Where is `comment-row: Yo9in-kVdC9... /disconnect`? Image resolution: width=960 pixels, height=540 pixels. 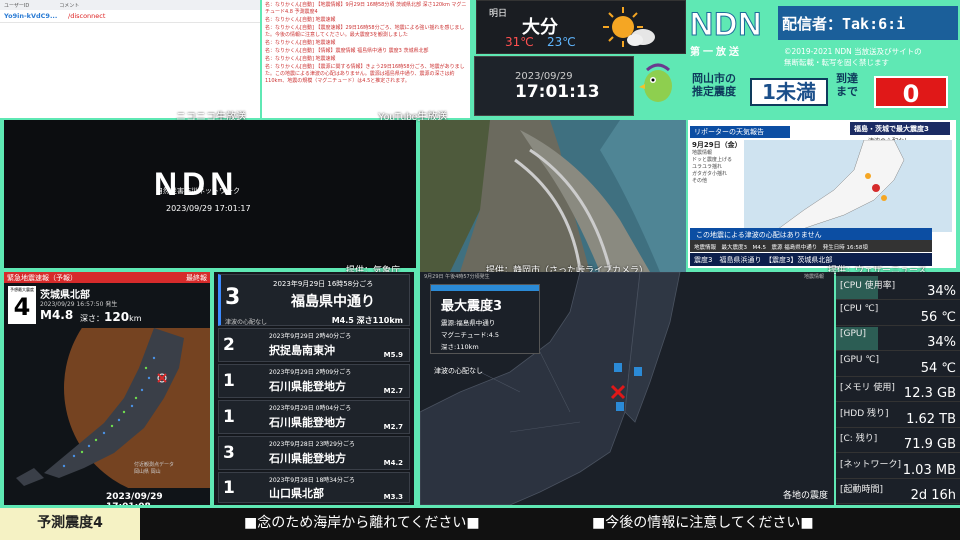
comment-row: Yo9in-kVdC9... /disconnect is located at coordinates (130, 16).